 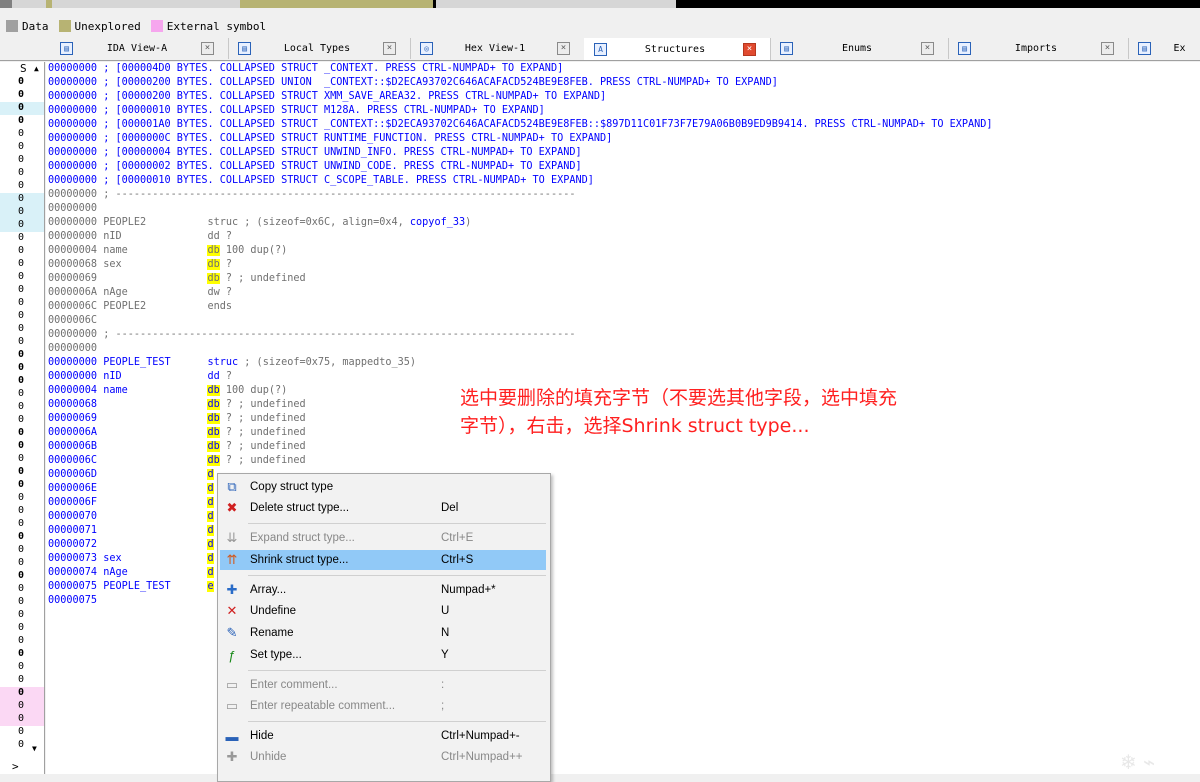 I want to click on struct-member-line: 0000006C PEOPLE2 ends, so click(x=140, y=307).